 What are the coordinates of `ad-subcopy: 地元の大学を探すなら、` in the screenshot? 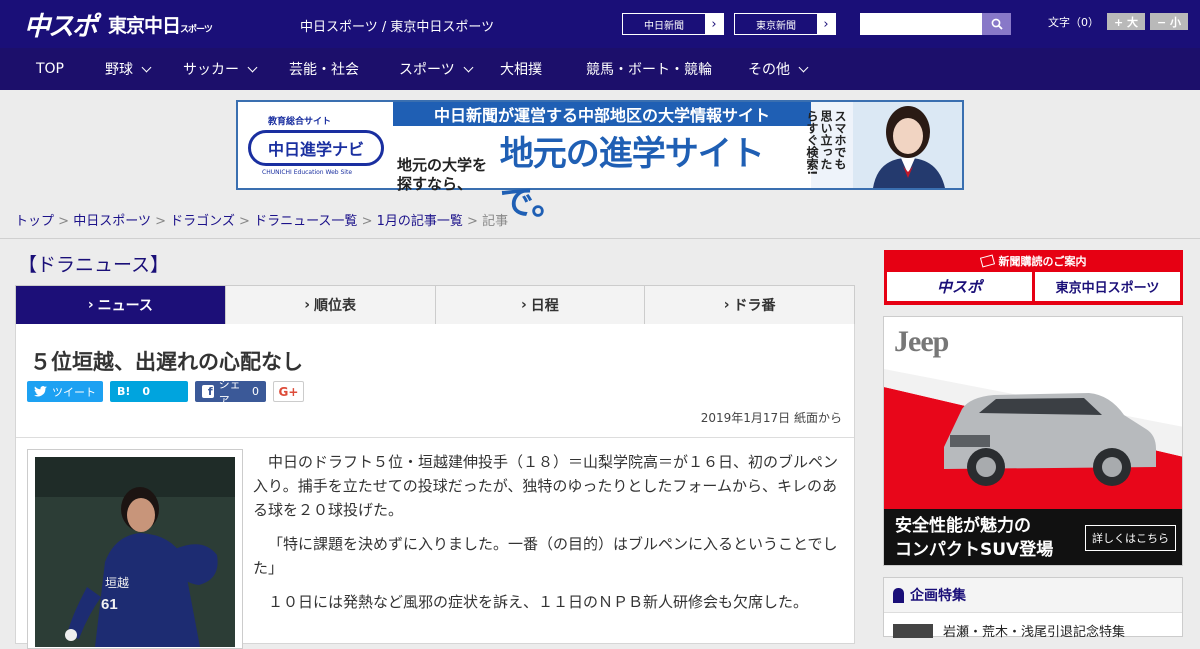 It's located at (442, 174).